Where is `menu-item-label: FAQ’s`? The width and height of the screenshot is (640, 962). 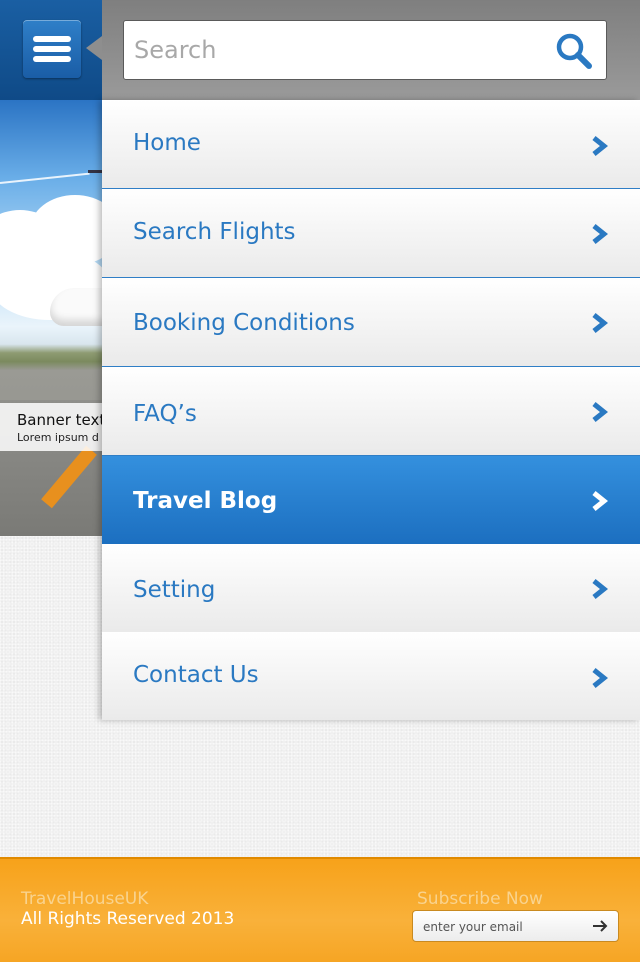 menu-item-label: FAQ’s is located at coordinates (165, 414).